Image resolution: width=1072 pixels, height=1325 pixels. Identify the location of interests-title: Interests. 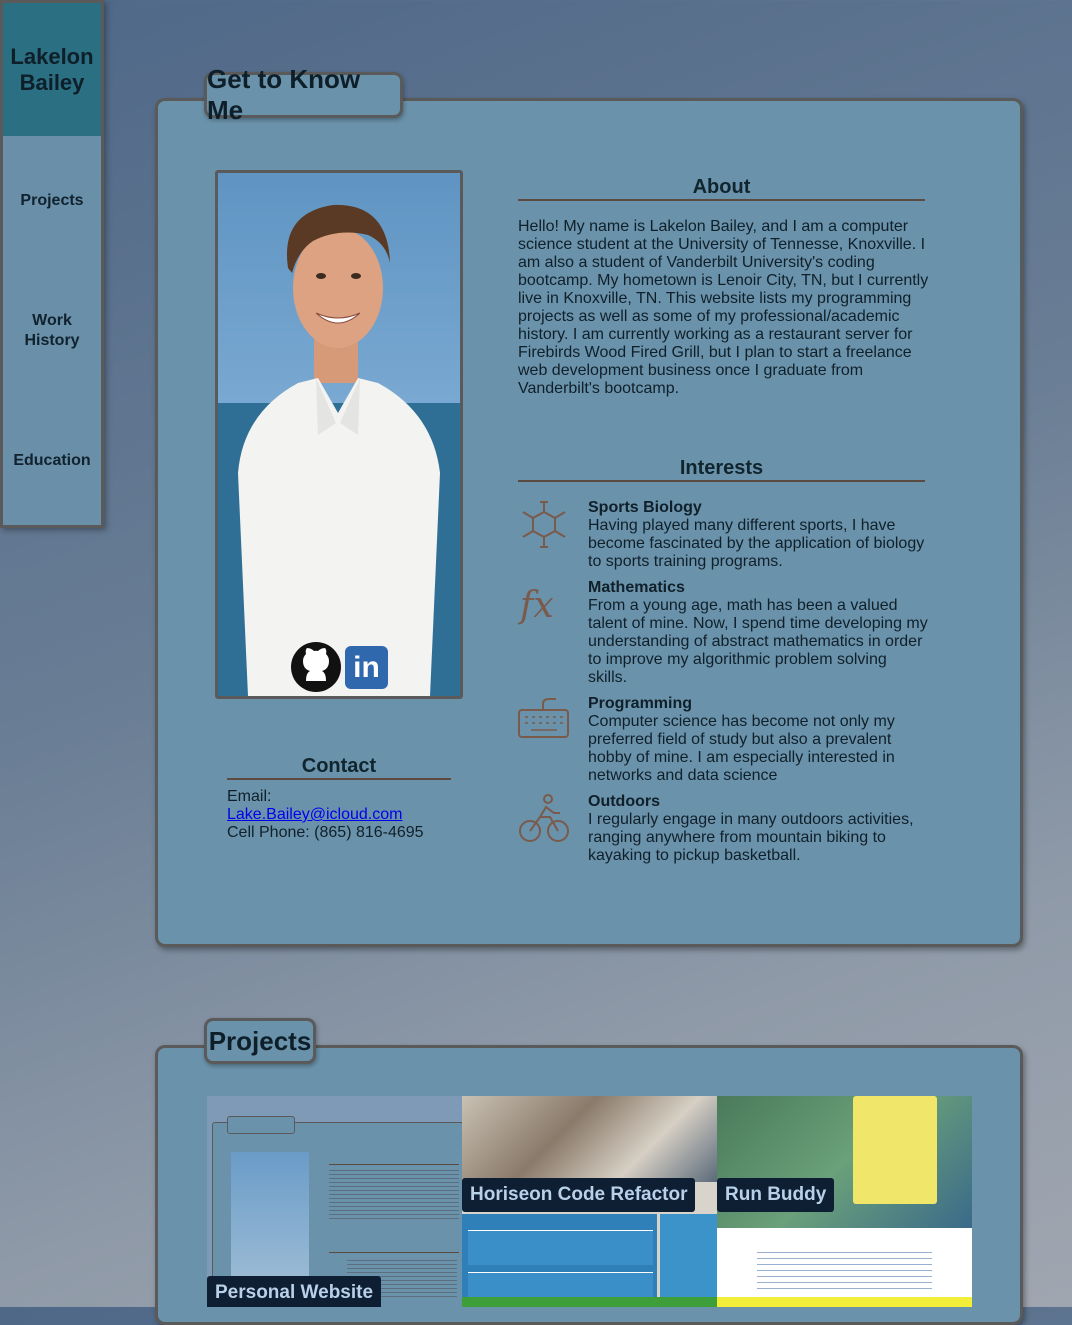
(721, 469).